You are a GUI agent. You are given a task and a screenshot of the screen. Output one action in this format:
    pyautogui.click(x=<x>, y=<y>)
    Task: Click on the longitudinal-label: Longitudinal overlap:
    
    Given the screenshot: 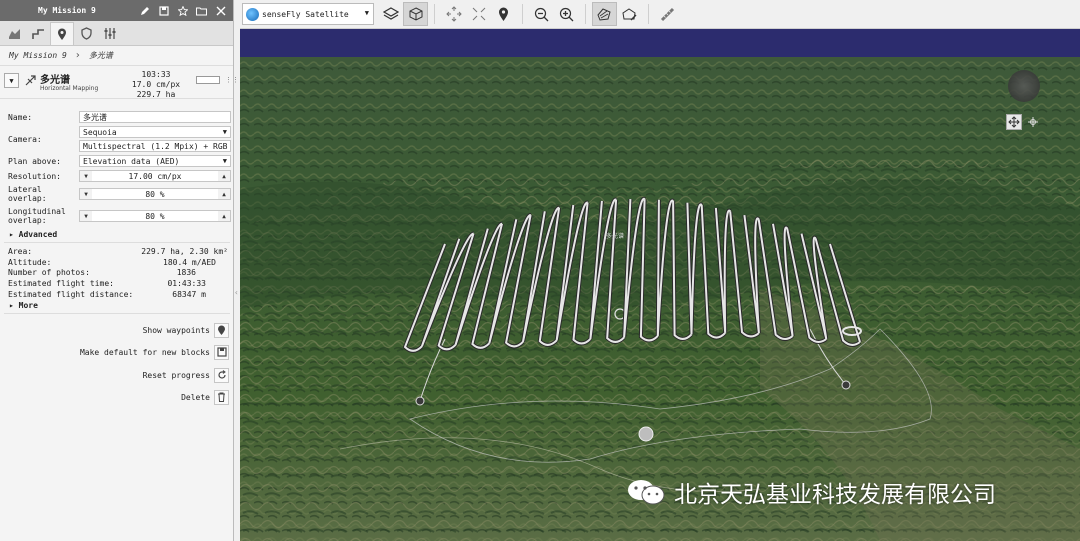 What is the action you would take?
    pyautogui.click(x=37, y=216)
    